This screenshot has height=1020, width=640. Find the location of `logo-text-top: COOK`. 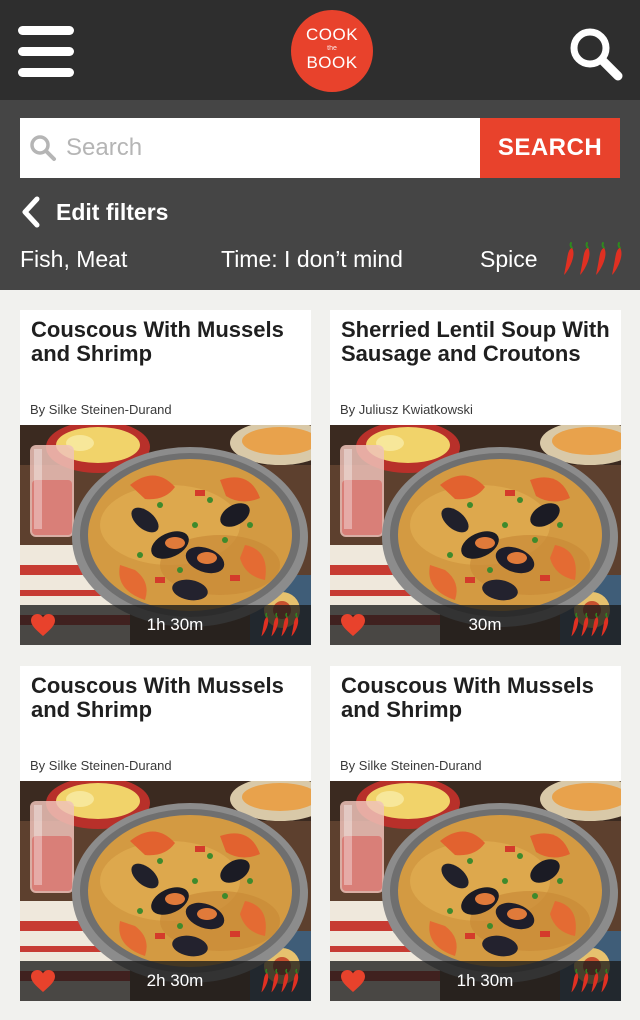

logo-text-top: COOK is located at coordinates (332, 34).